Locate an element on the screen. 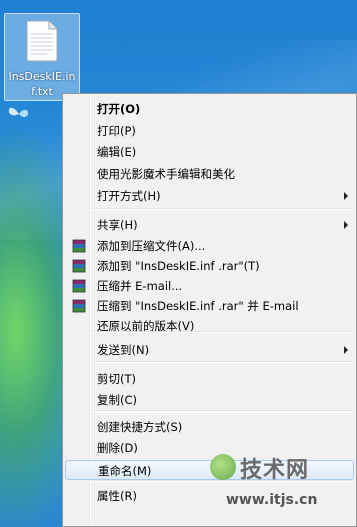 This screenshot has width=357, height=527. menu-item-label: 共享(H) is located at coordinates (117, 225).